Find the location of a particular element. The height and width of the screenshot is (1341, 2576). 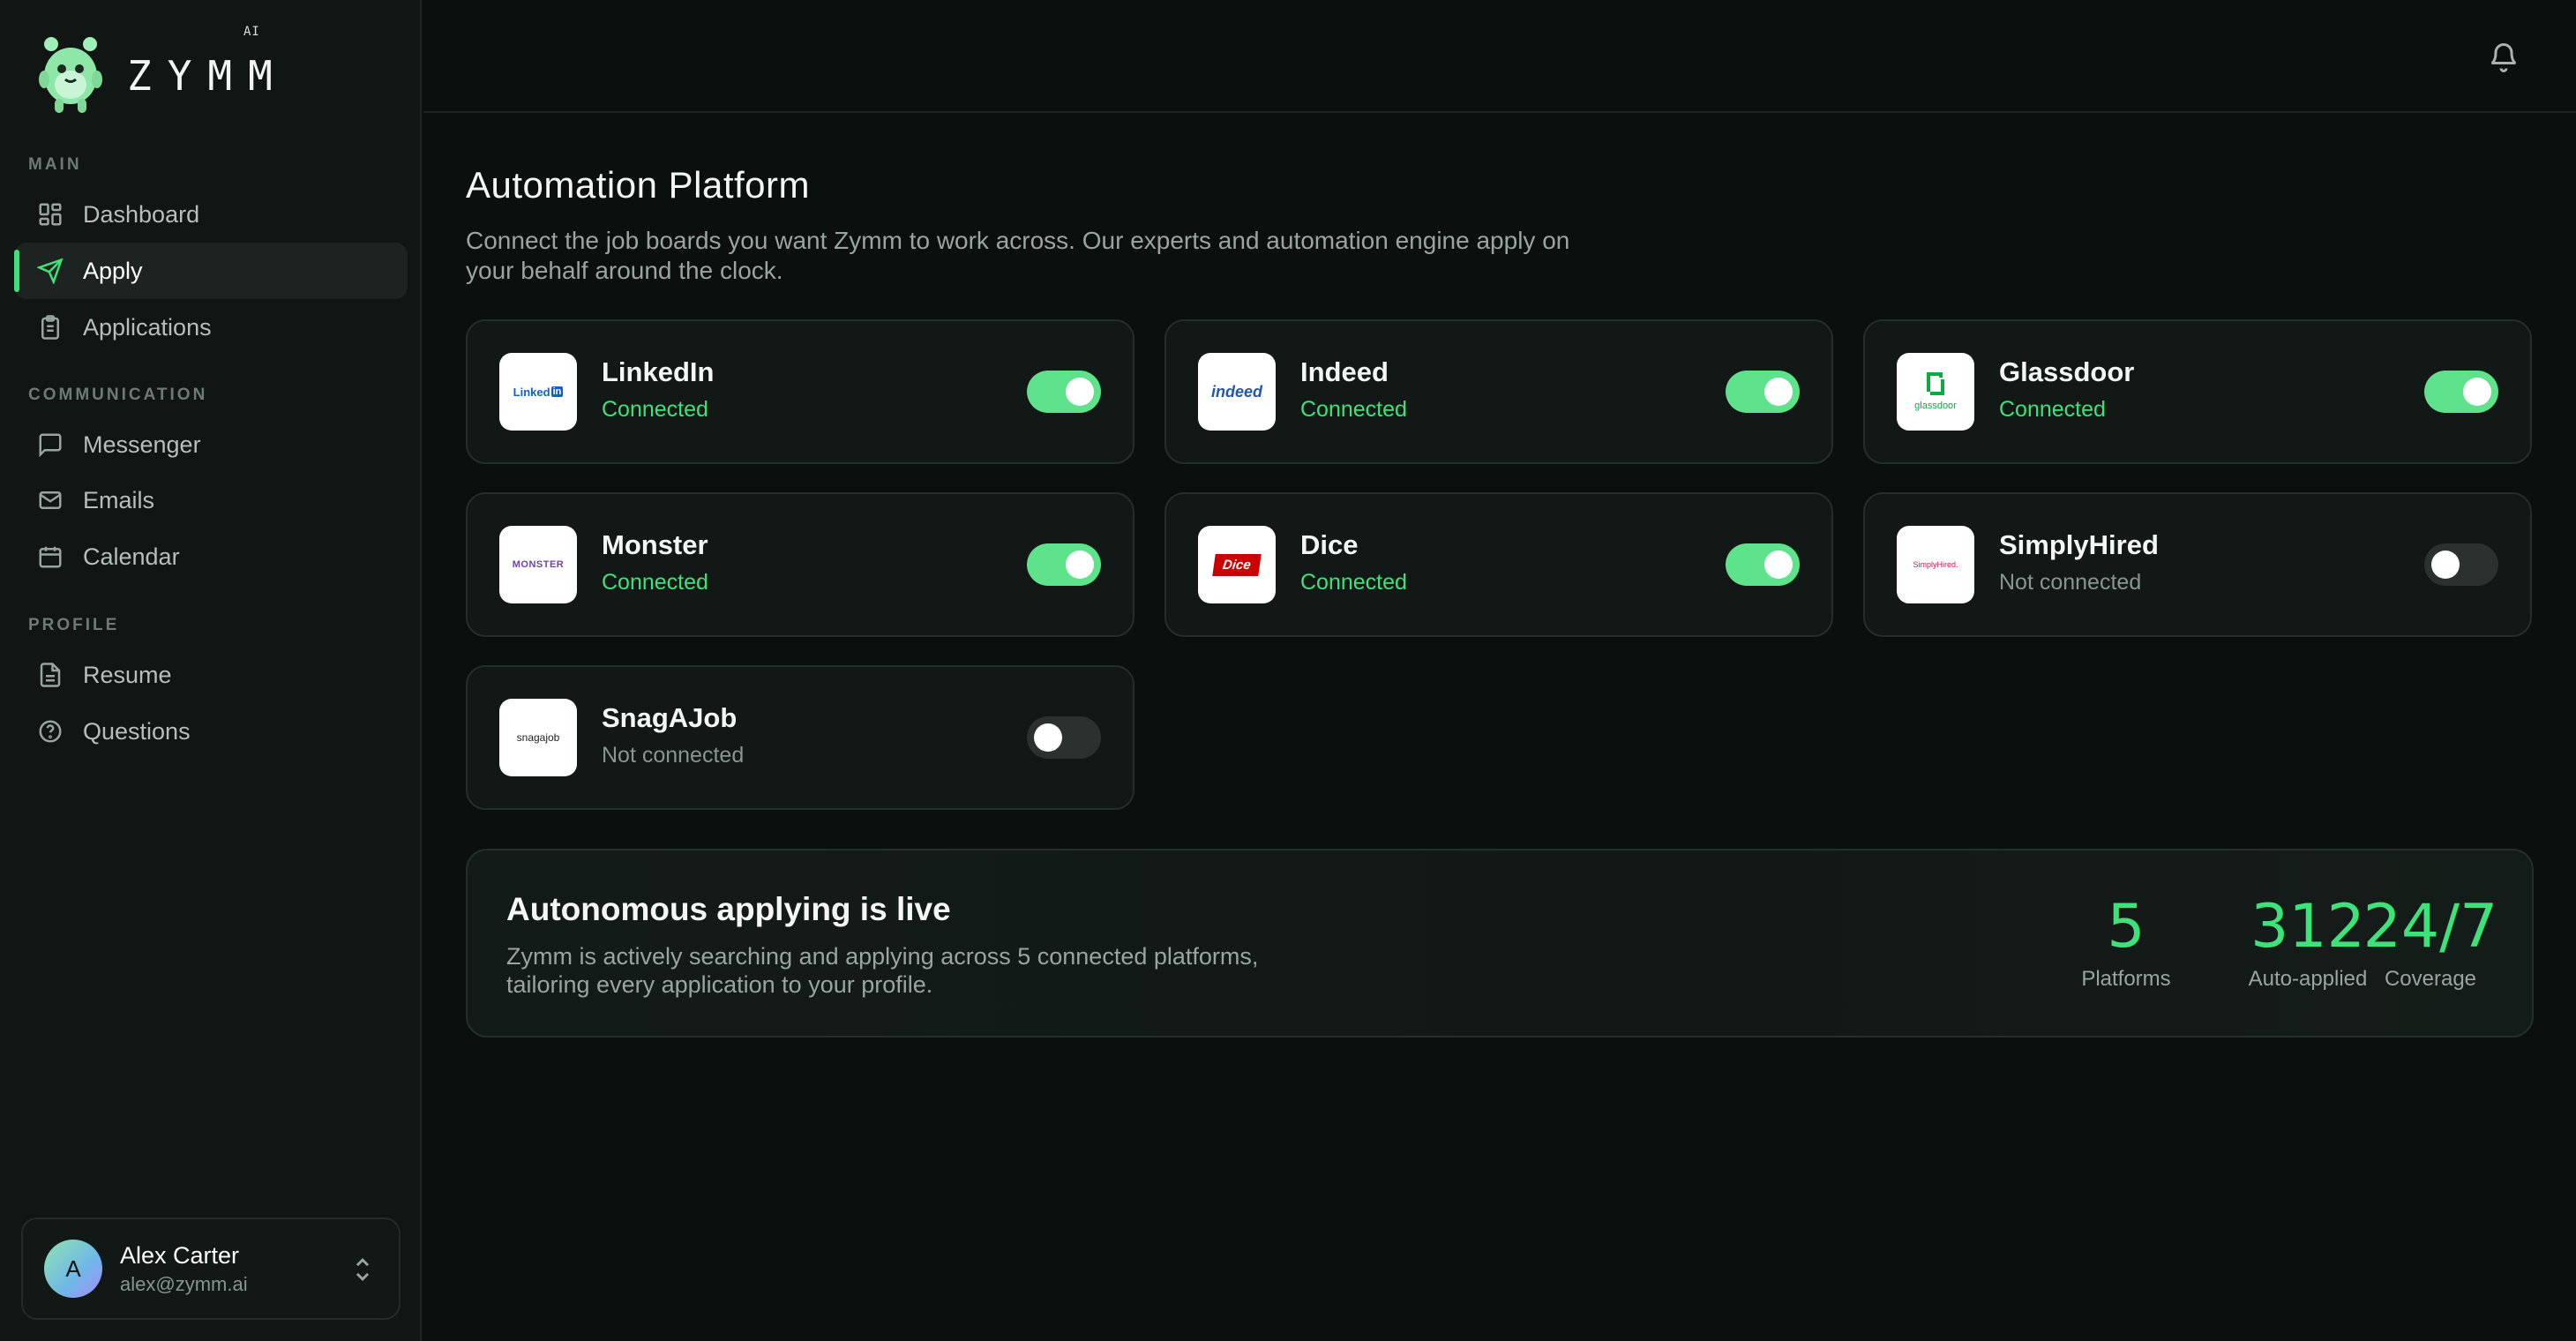

platform-name: SimplyHired is located at coordinates (2079, 544).